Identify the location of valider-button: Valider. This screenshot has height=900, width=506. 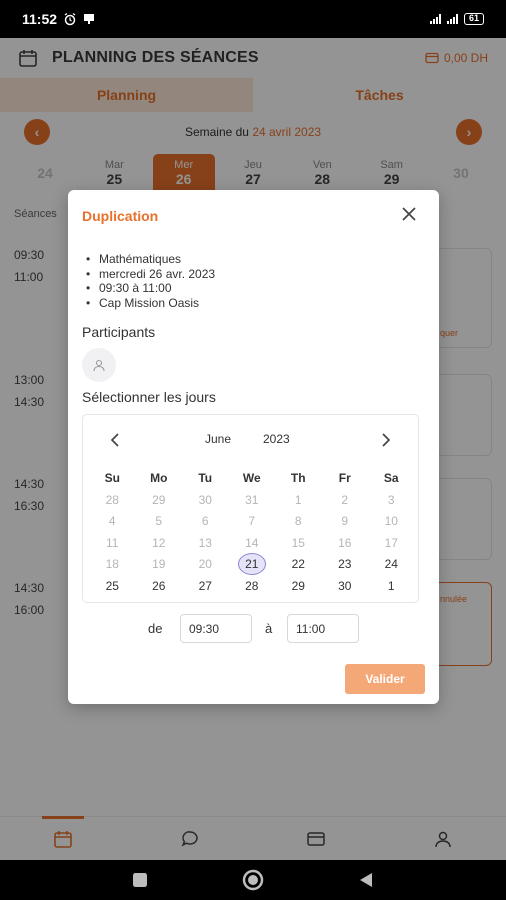
(385, 679).